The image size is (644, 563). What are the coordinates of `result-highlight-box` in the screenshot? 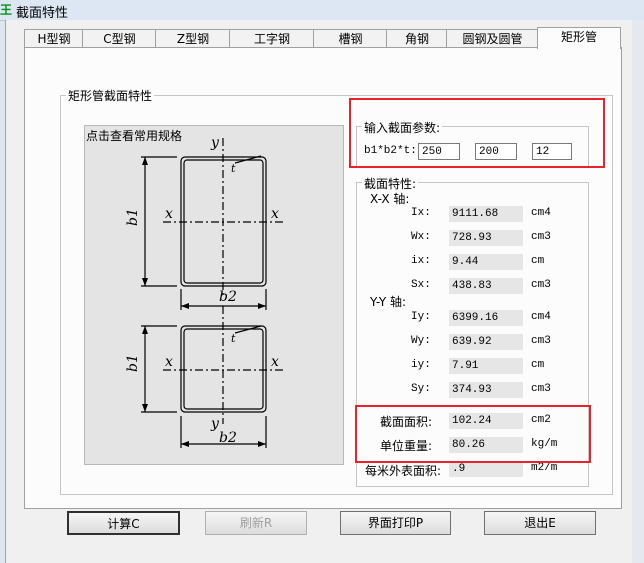 It's located at (473, 434).